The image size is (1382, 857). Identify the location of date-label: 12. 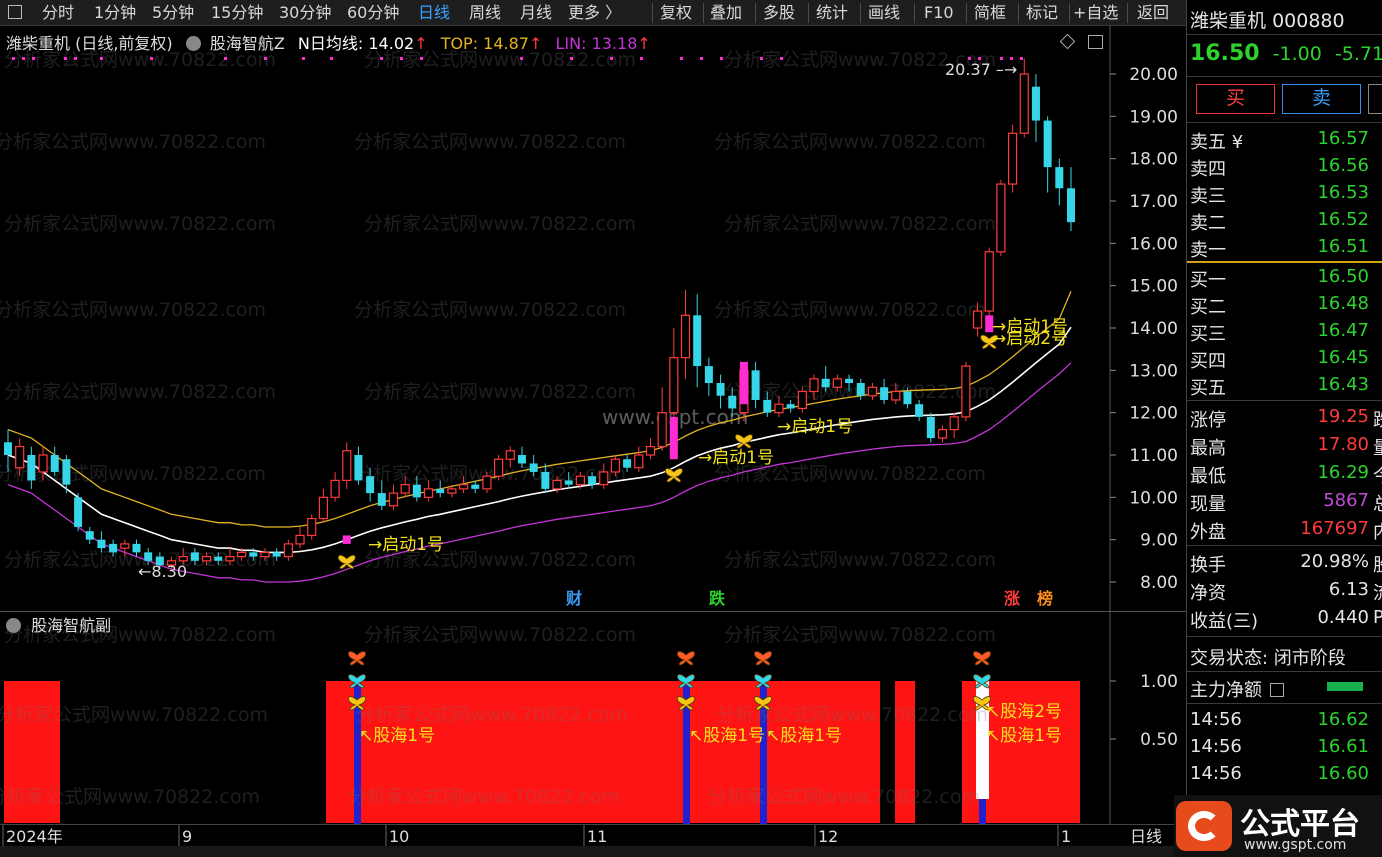
(828, 836).